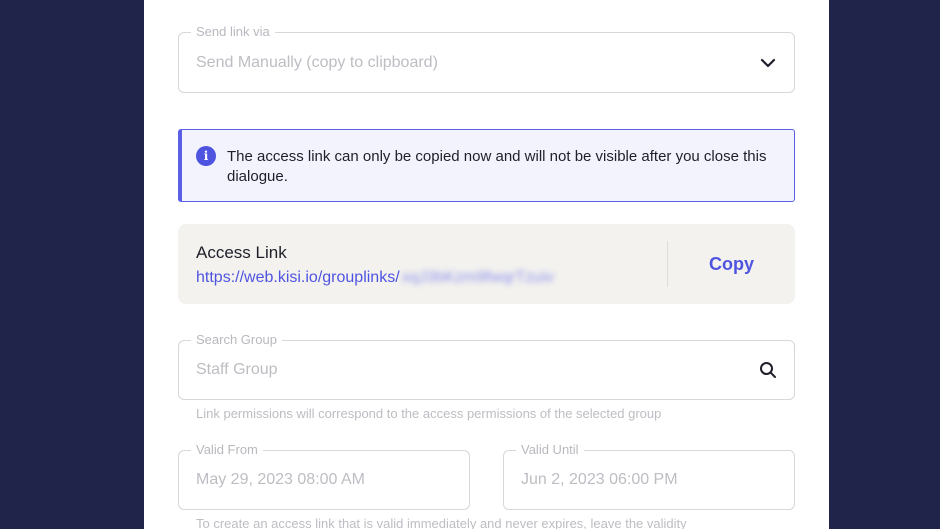 Image resolution: width=940 pixels, height=529 pixels. What do you see at coordinates (768, 370) in the screenshot?
I see `search-icon` at bounding box center [768, 370].